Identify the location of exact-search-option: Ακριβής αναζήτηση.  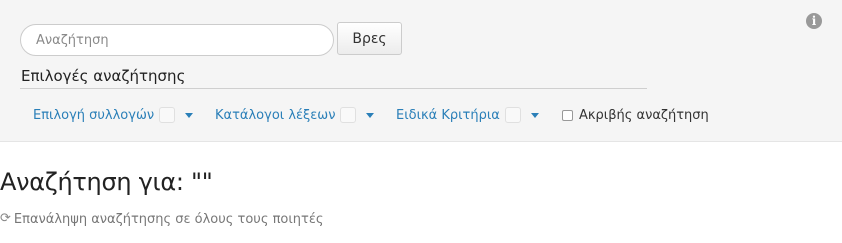
(635, 115).